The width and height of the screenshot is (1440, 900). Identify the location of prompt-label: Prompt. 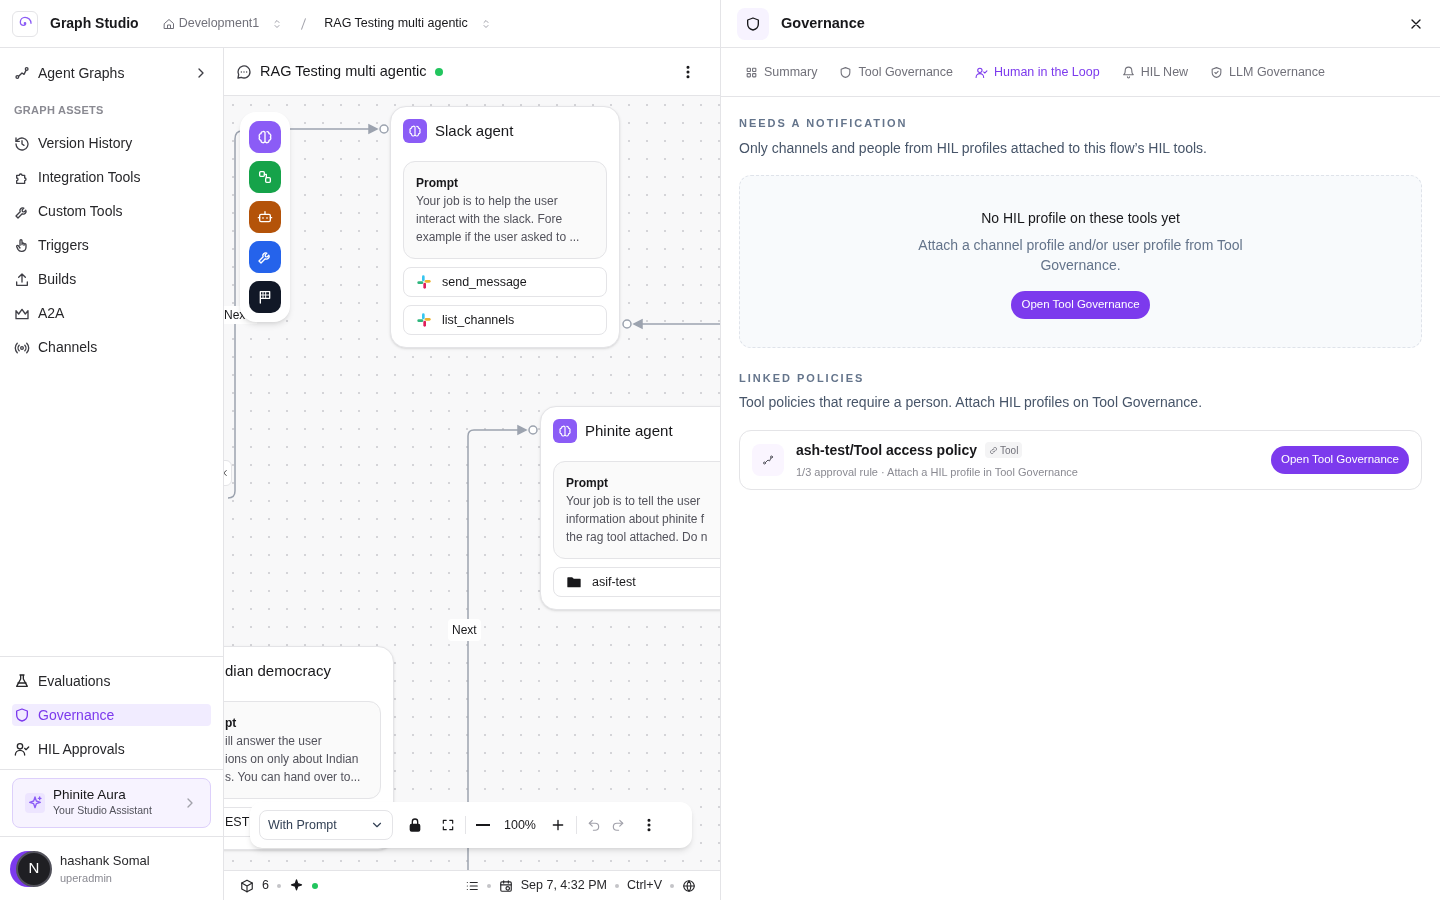
(437, 183).